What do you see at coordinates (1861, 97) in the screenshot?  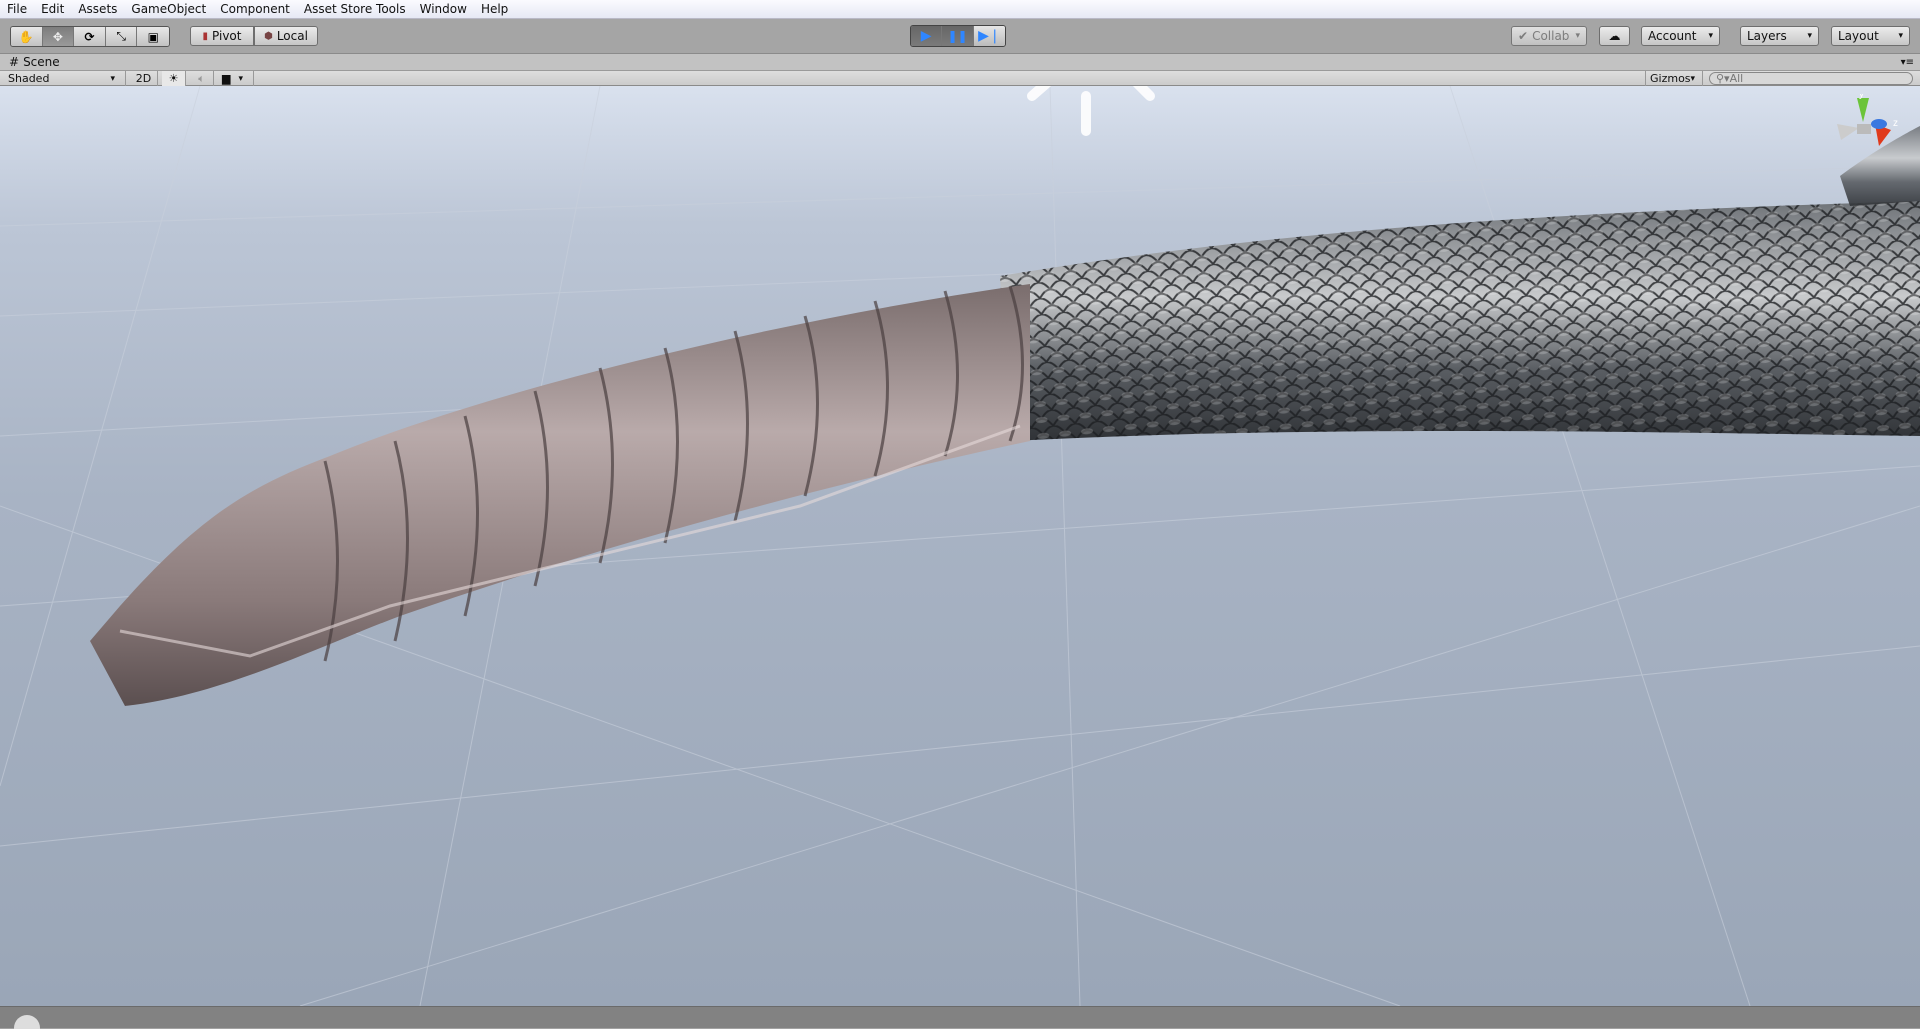 I see `y-axis-label: y` at bounding box center [1861, 97].